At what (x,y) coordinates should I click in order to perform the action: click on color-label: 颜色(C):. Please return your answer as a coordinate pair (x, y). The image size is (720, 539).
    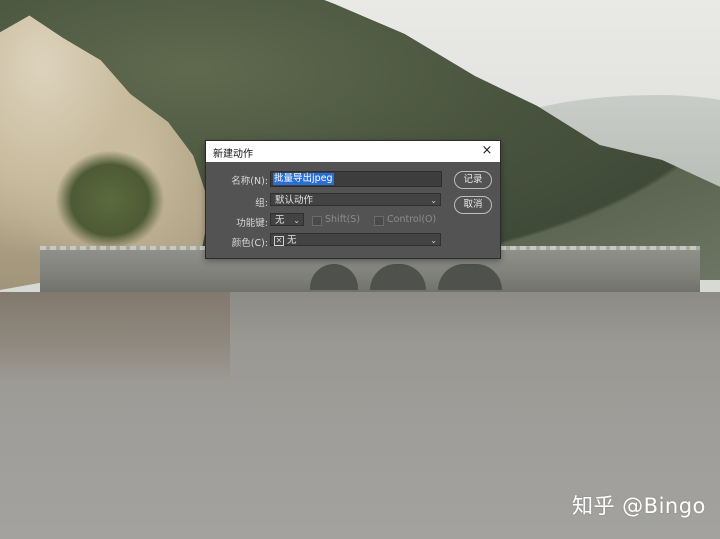
    Looking at the image, I should click on (249, 243).